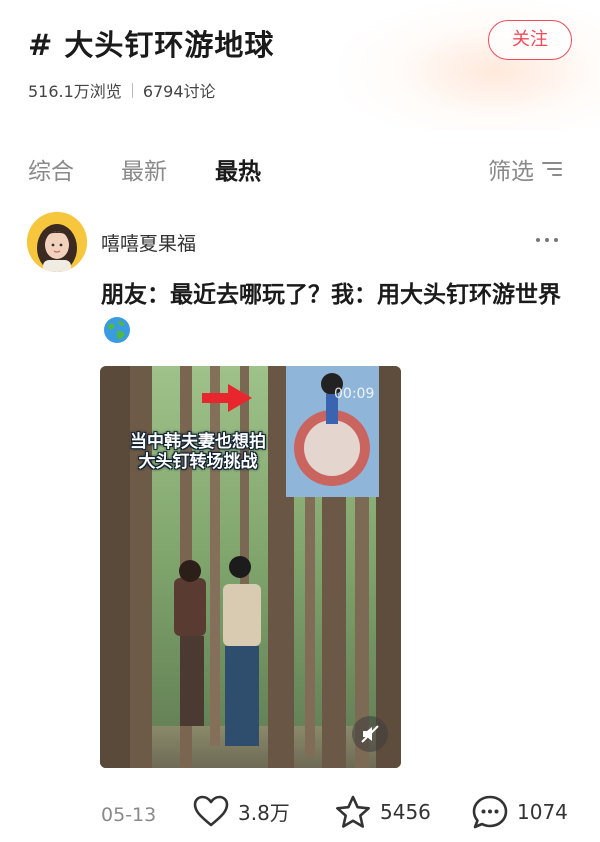 The height and width of the screenshot is (842, 600). I want to click on more-options-icon, so click(547, 240).